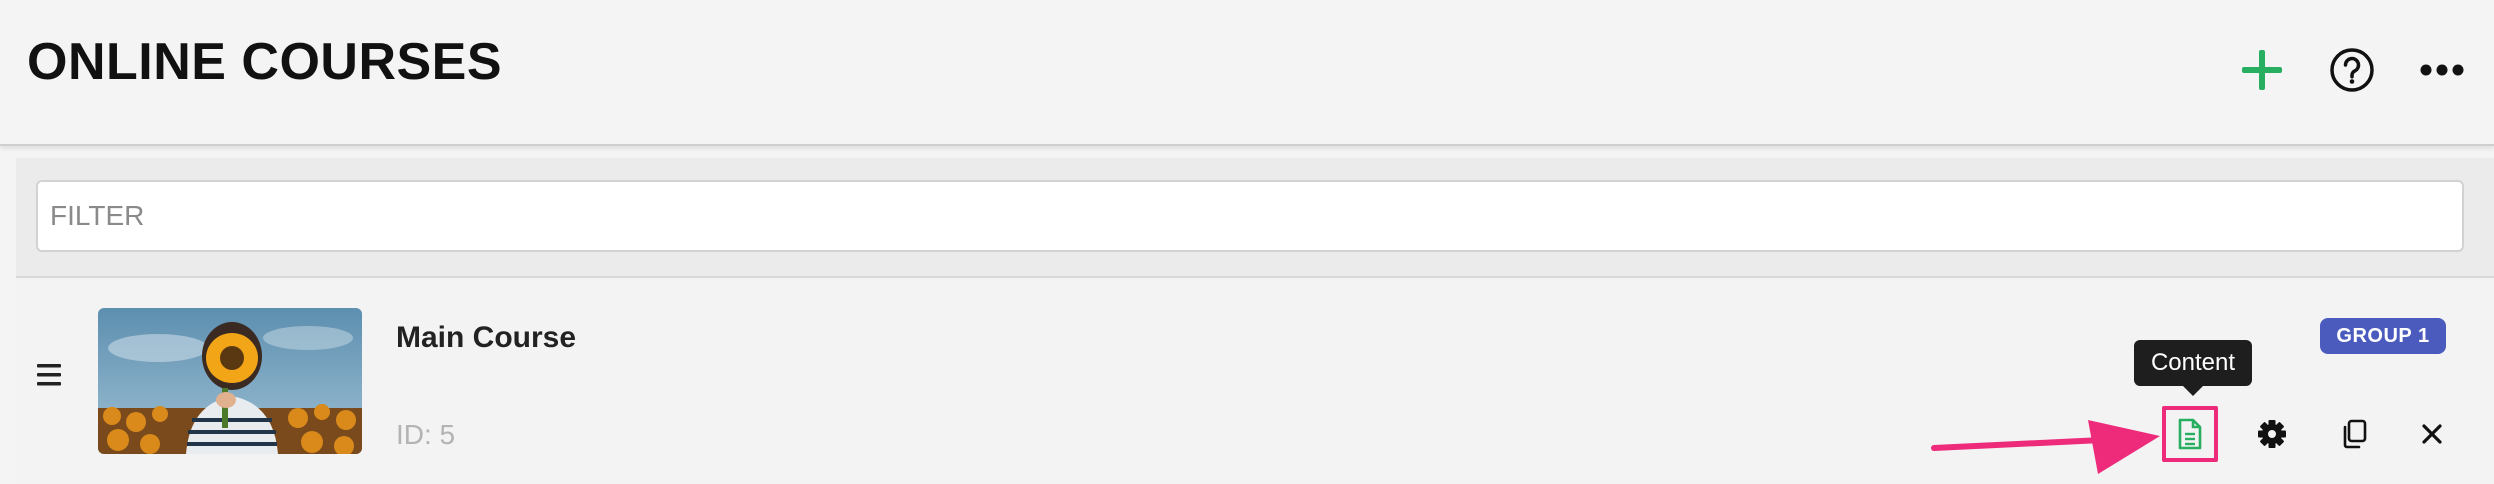  What do you see at coordinates (265, 62) in the screenshot?
I see `page-title: ONLINE COURSES` at bounding box center [265, 62].